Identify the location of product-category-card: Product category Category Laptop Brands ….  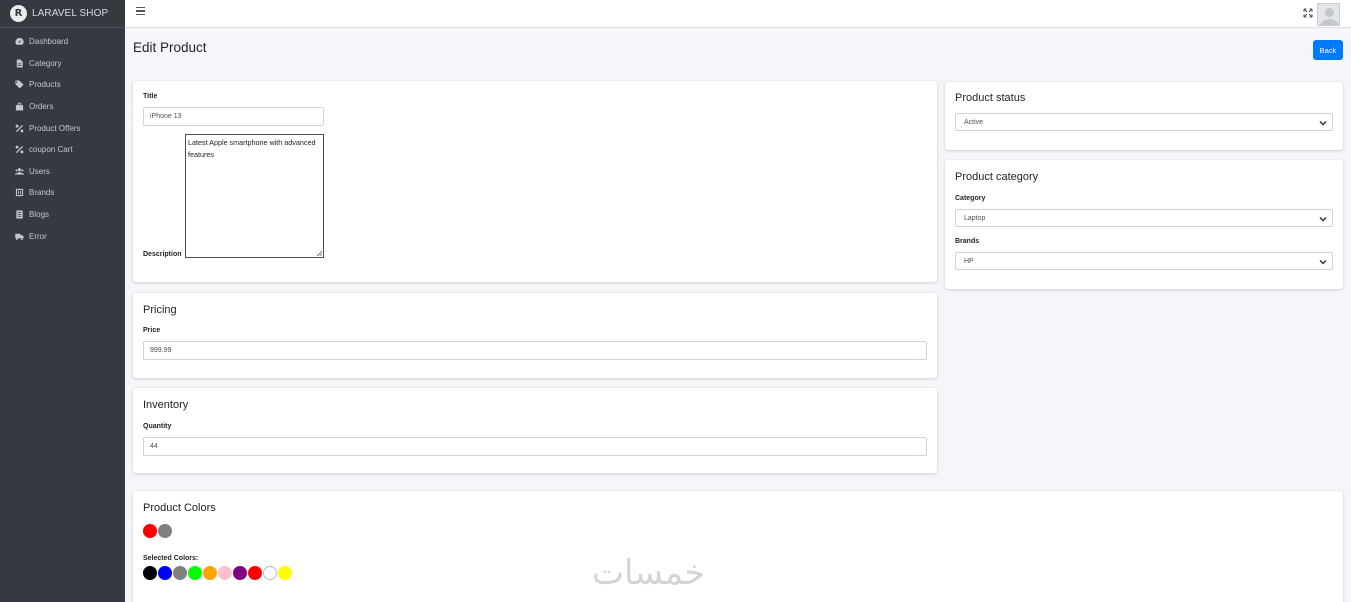
(1144, 224).